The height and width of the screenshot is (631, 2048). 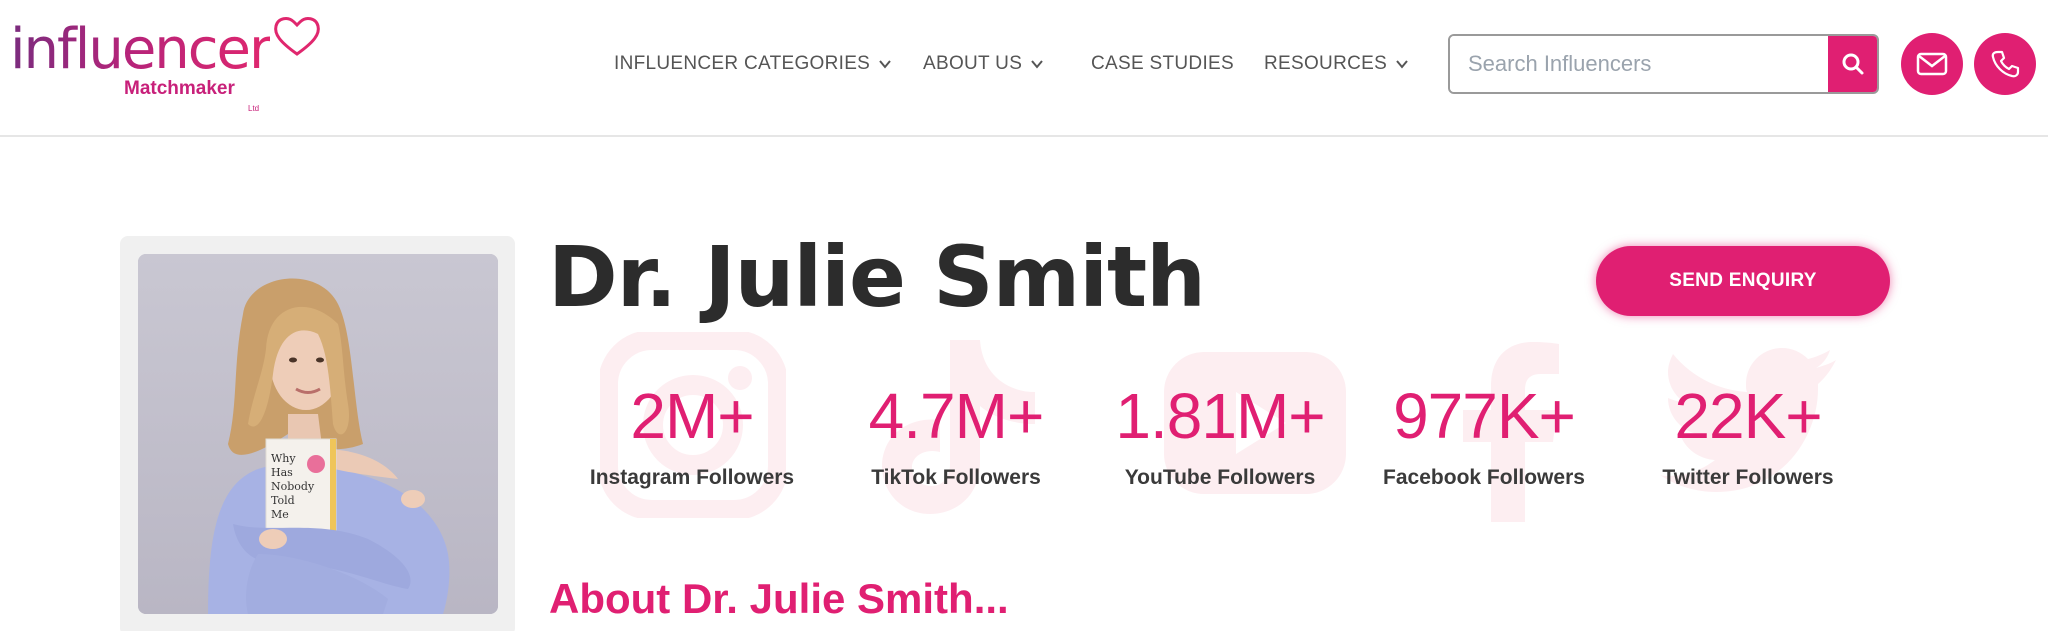 I want to click on phone-button, so click(x=2005, y=64).